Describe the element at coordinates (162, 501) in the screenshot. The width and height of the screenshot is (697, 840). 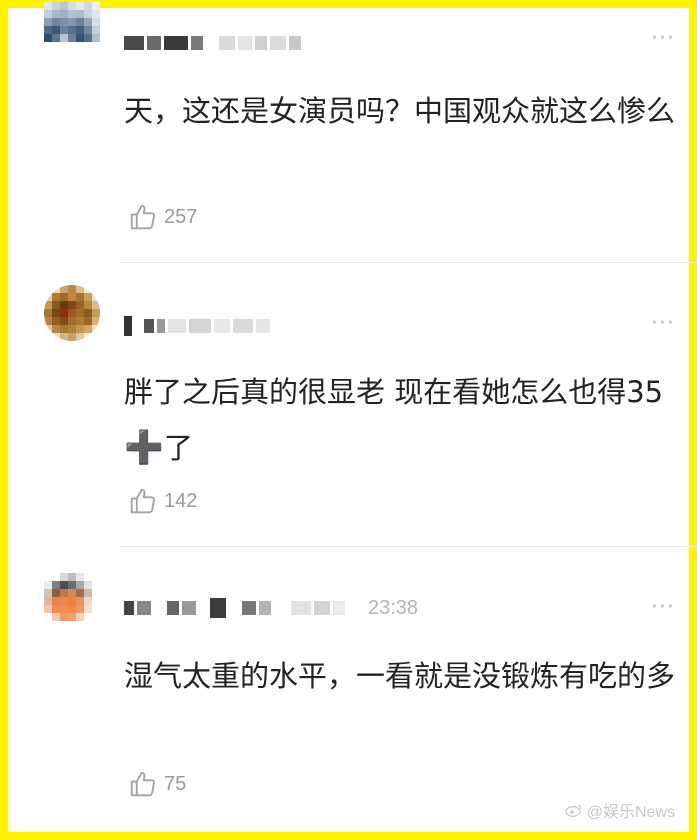
I see `like-button: 142` at that location.